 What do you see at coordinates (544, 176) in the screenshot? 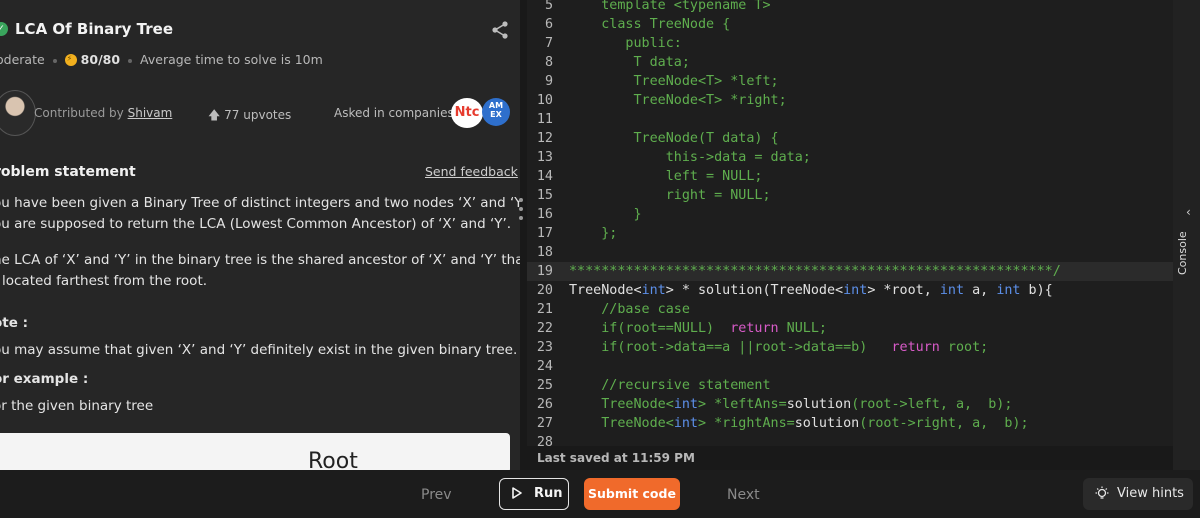
I see `line-number: 14` at bounding box center [544, 176].